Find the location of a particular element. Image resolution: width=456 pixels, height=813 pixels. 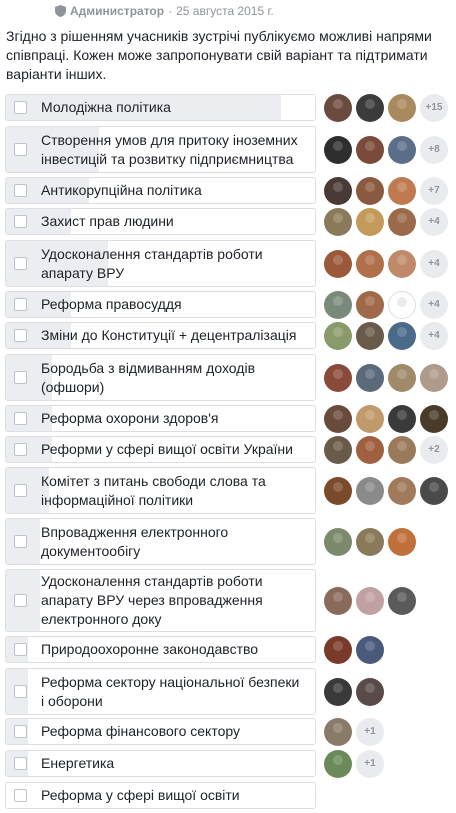

poll-option-bar: Реформи у сфері вищої освіти України is located at coordinates (160, 449).